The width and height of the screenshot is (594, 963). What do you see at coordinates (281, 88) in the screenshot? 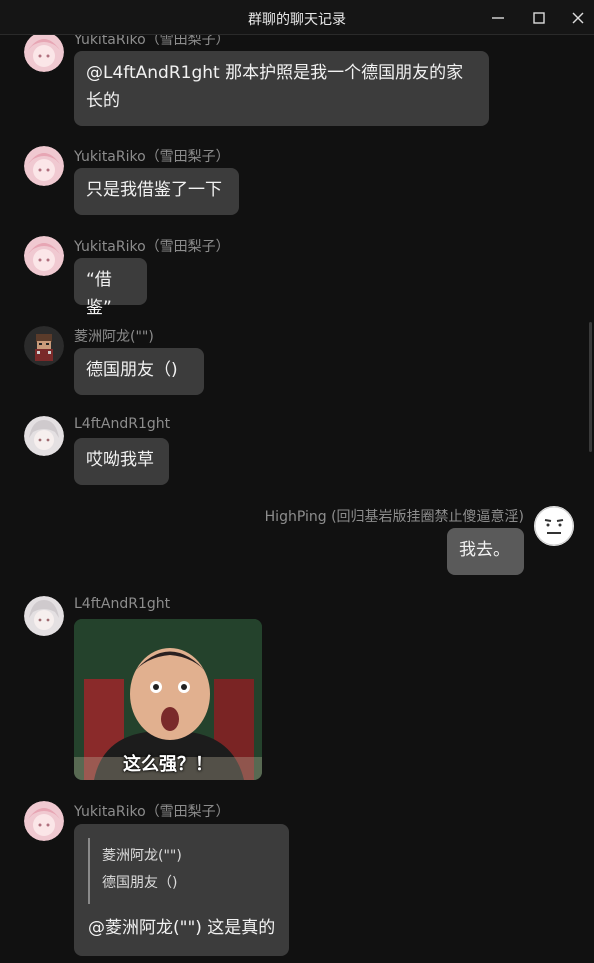
I see `message-bubble: @L4ftAndR1ght 那本护照是我一个德国朋友的家长的` at bounding box center [281, 88].